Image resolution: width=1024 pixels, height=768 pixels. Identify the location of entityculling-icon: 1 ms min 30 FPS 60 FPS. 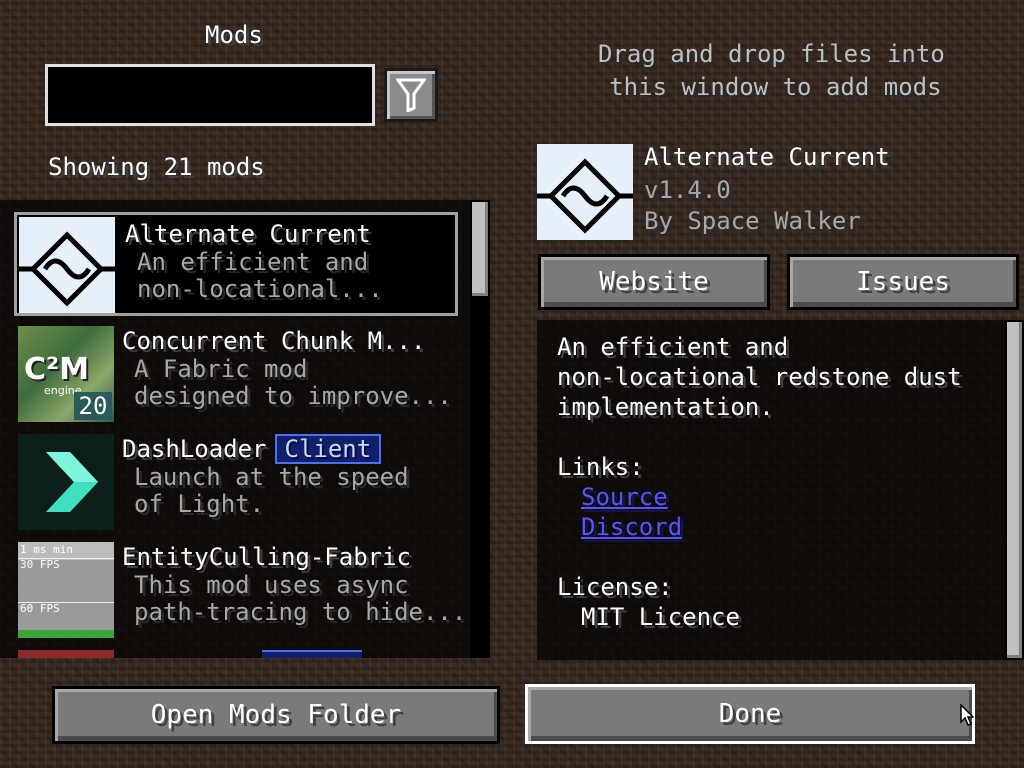
(66, 590).